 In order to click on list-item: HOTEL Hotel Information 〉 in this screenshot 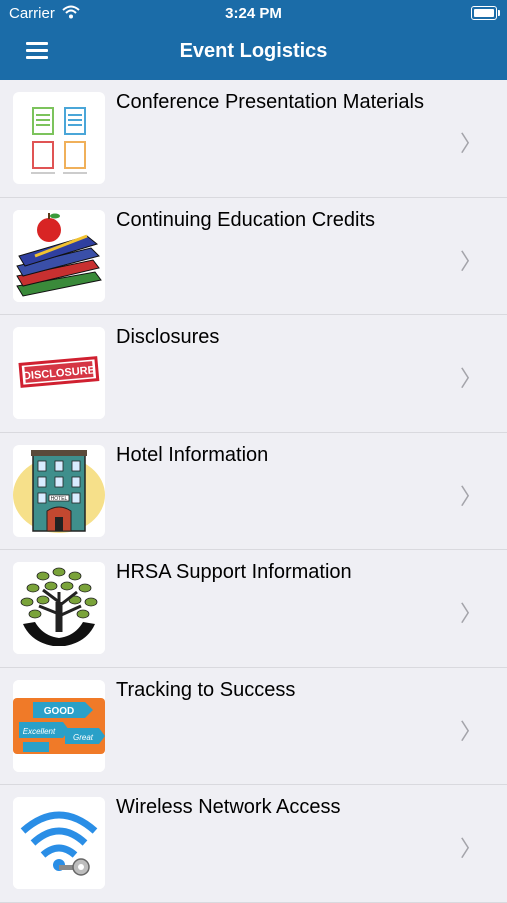, I will do `click(253, 491)`.